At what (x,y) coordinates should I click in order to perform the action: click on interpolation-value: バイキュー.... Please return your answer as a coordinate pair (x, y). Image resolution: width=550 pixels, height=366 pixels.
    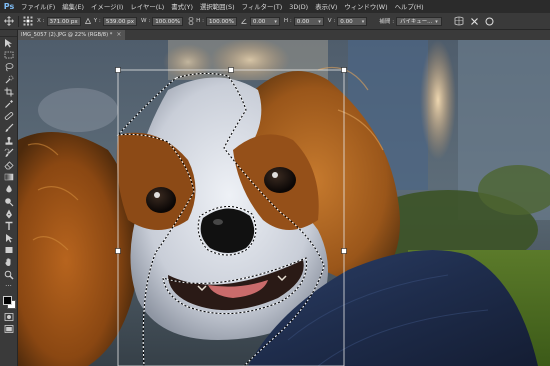
    Looking at the image, I should click on (416, 21).